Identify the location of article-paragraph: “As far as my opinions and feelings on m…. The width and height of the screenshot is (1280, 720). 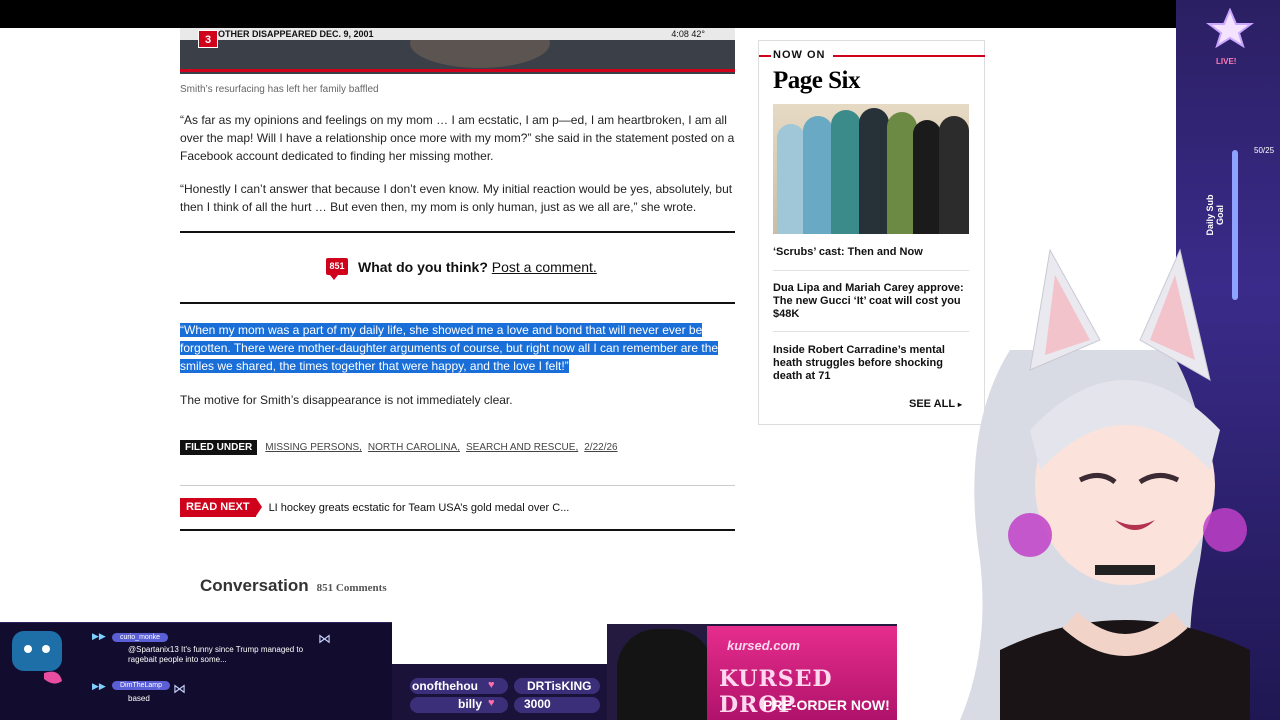
(457, 138).